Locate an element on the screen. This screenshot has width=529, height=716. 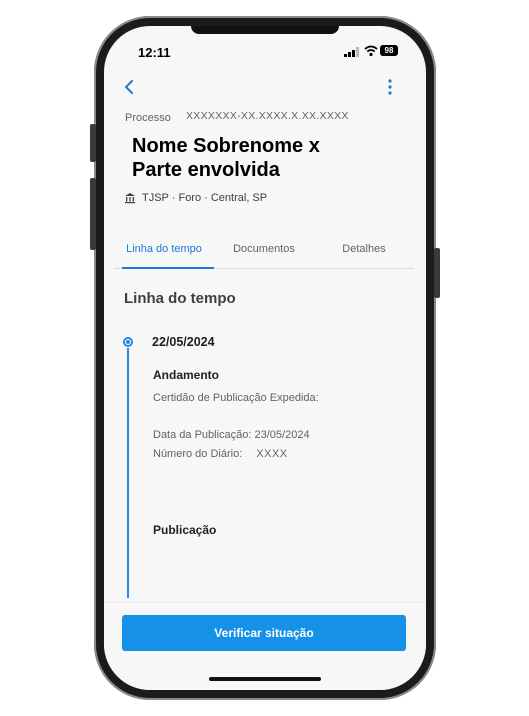
home-indicator is located at coordinates (265, 679).